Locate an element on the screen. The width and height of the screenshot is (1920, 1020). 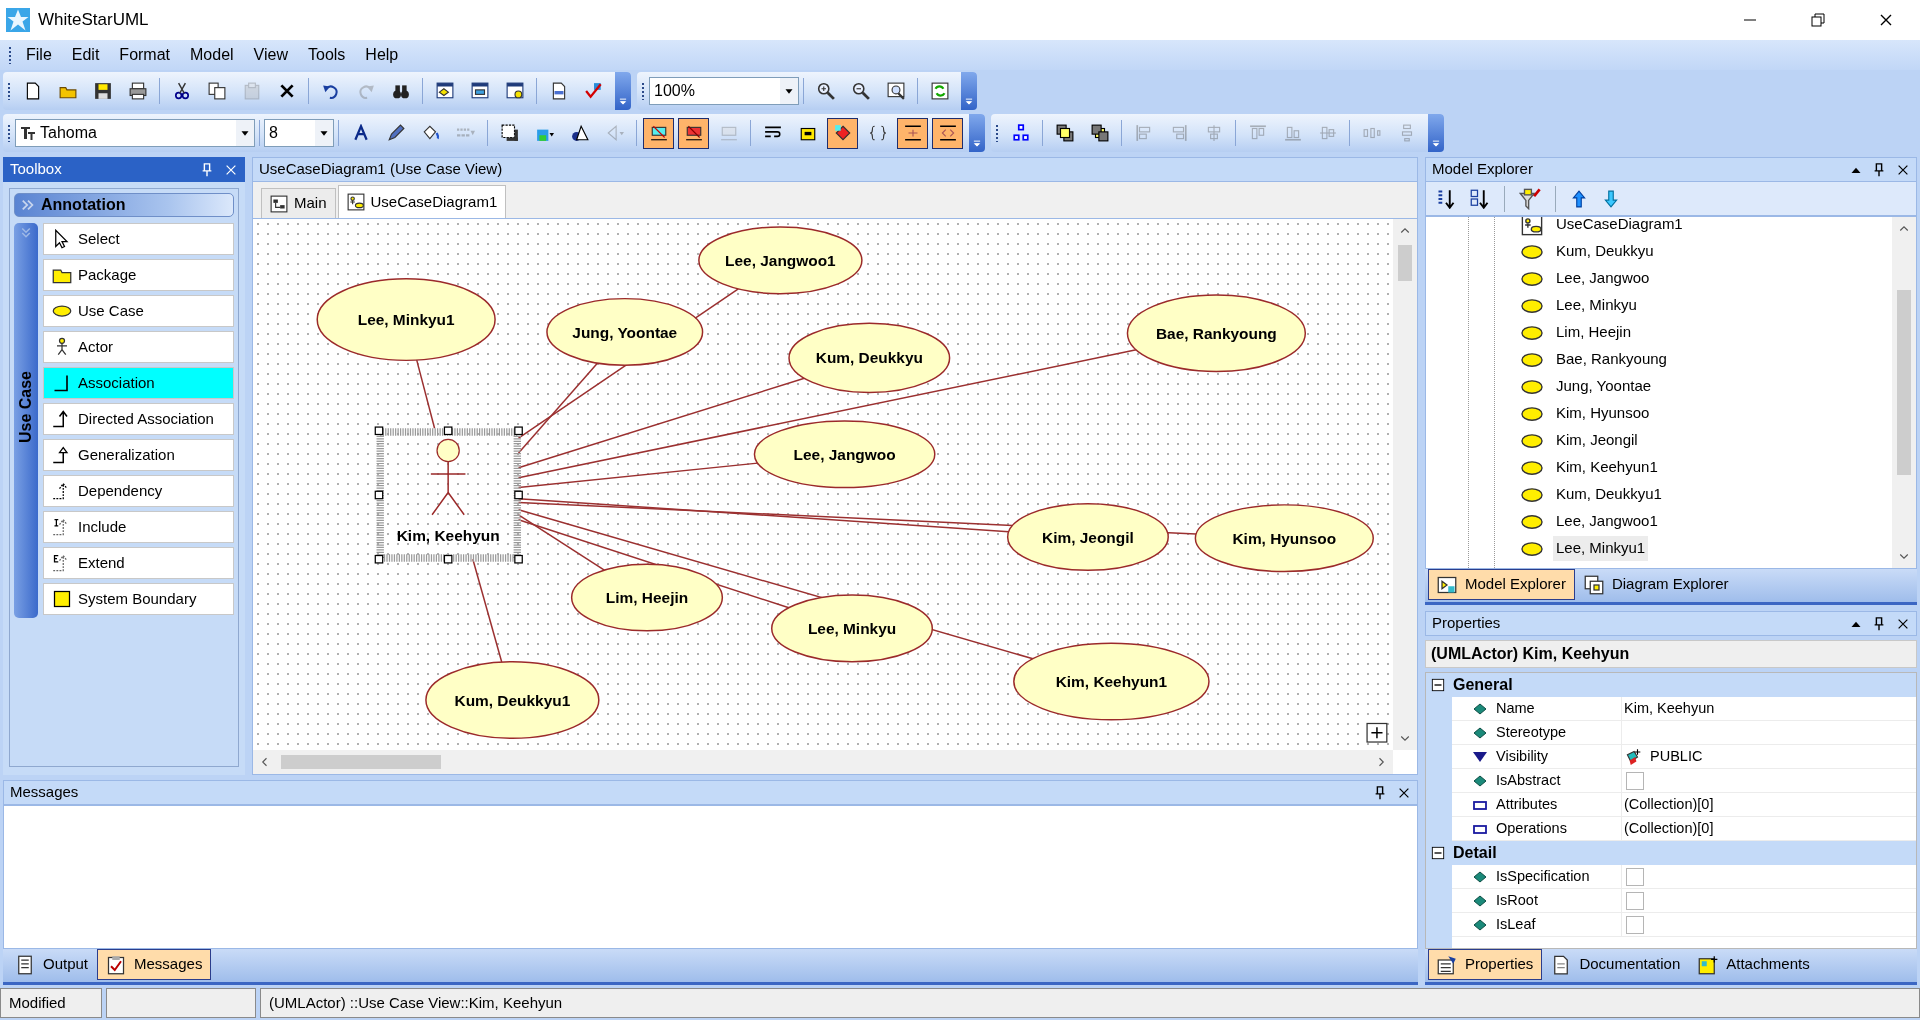
panel-tab: Model Explorer is located at coordinates (1501, 584).